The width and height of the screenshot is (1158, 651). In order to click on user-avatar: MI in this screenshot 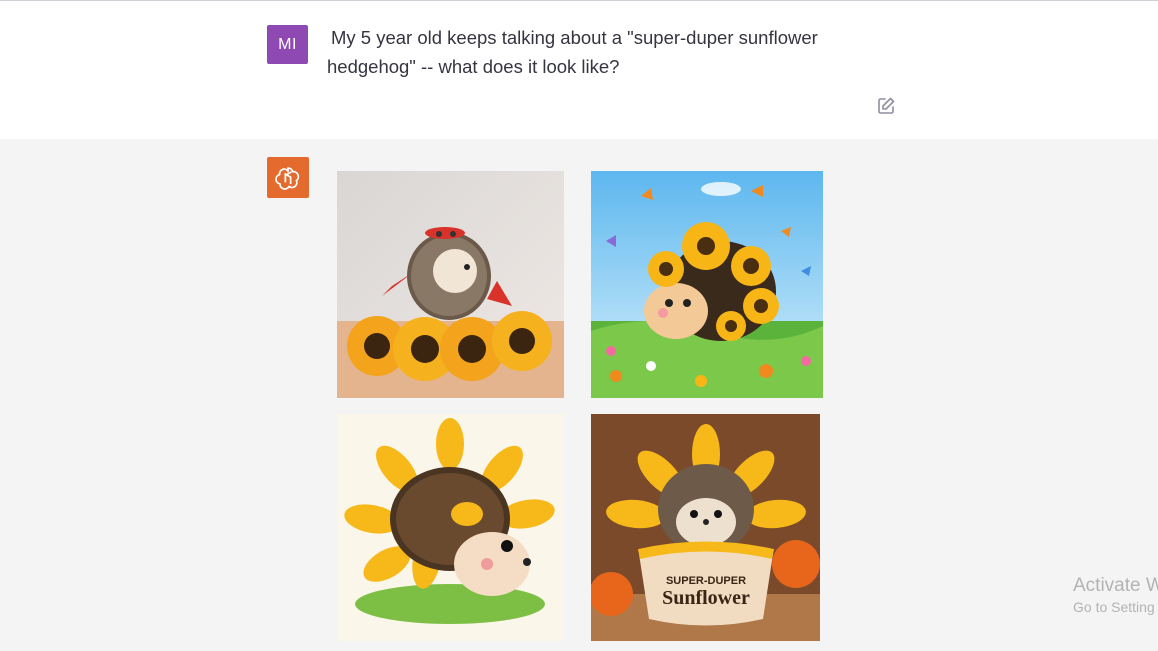, I will do `click(287, 44)`.